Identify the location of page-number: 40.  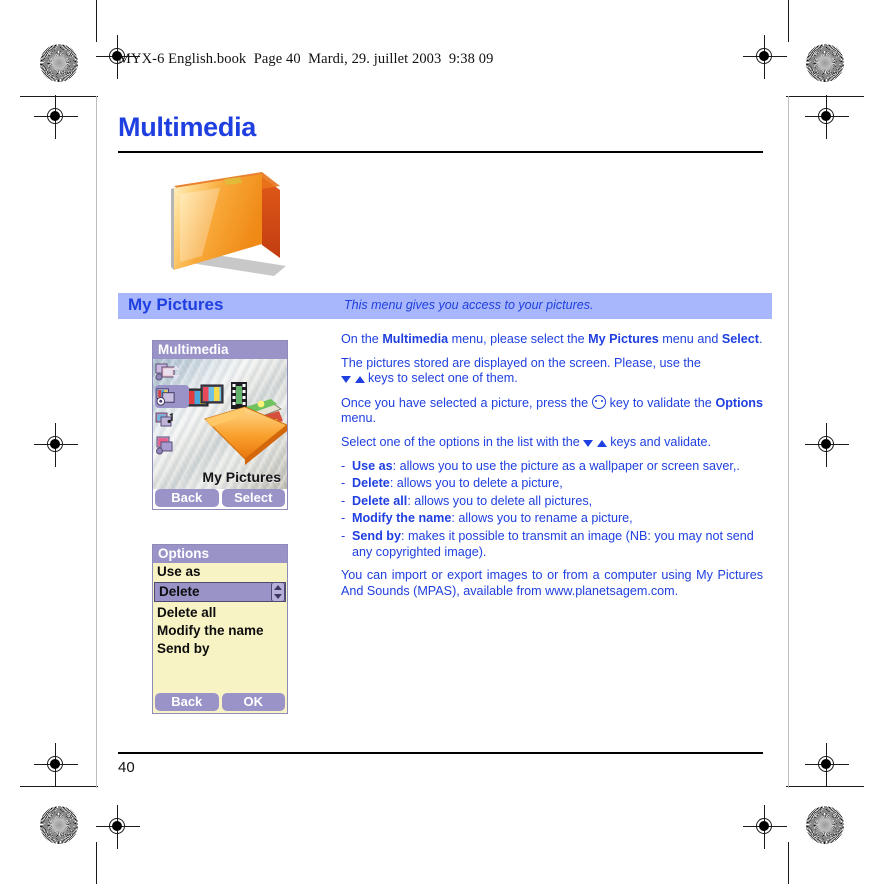
(126, 767).